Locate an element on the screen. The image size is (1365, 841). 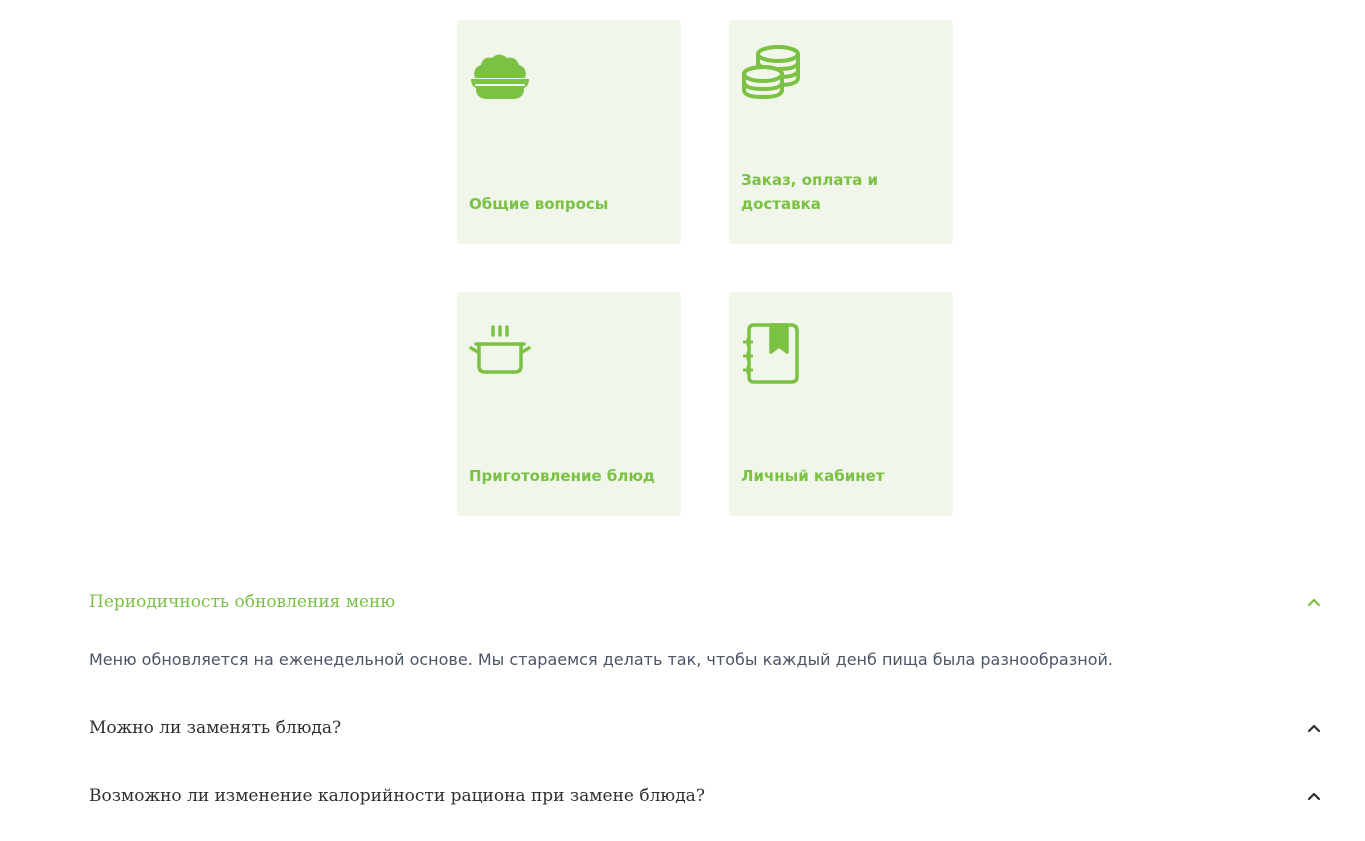
category-card-order-payment-delivery: Заказ, оплата и доставка is located at coordinates (841, 132).